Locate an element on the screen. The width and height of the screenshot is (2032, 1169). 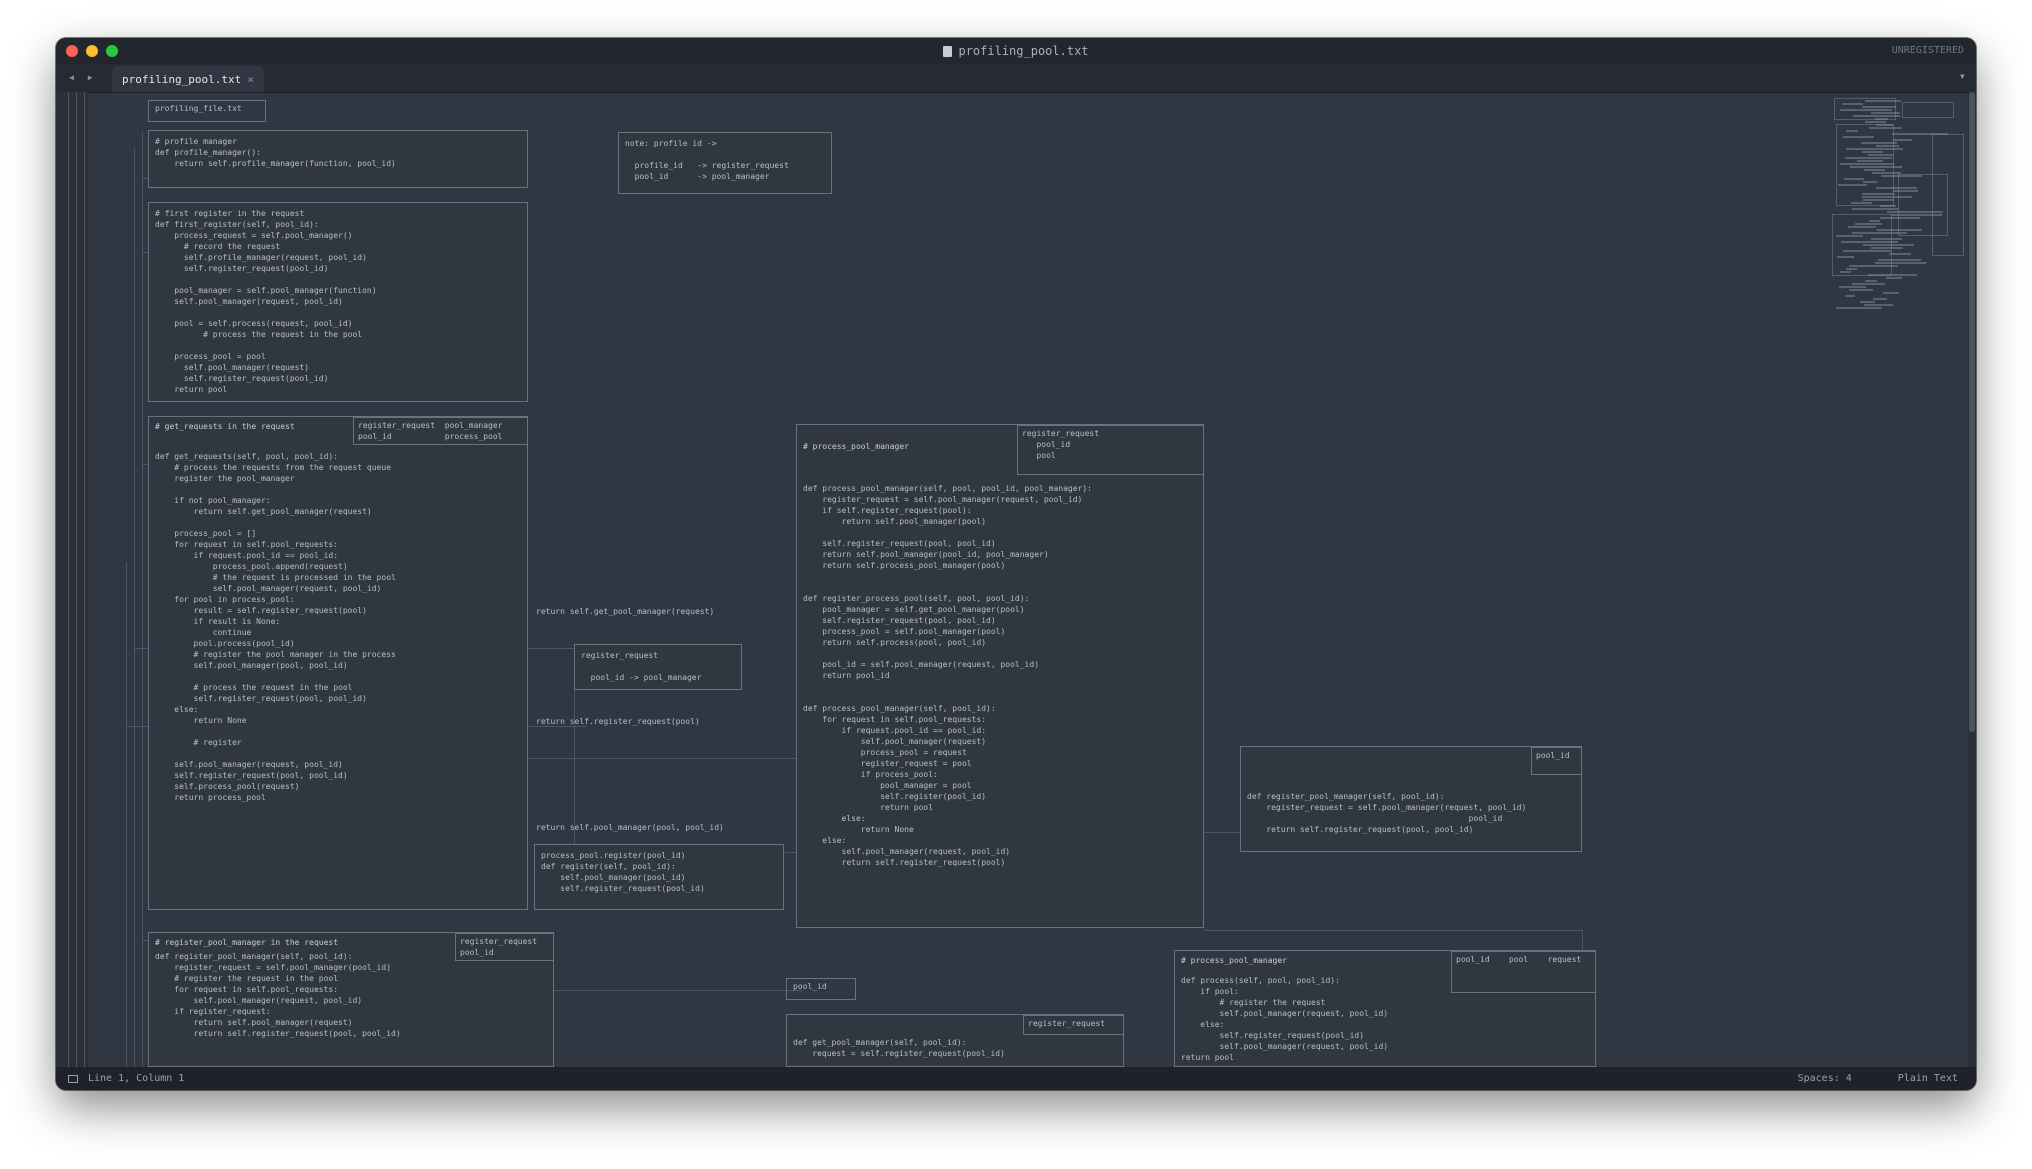
unregistered-label: UNREGISTERED is located at coordinates (1927, 50).